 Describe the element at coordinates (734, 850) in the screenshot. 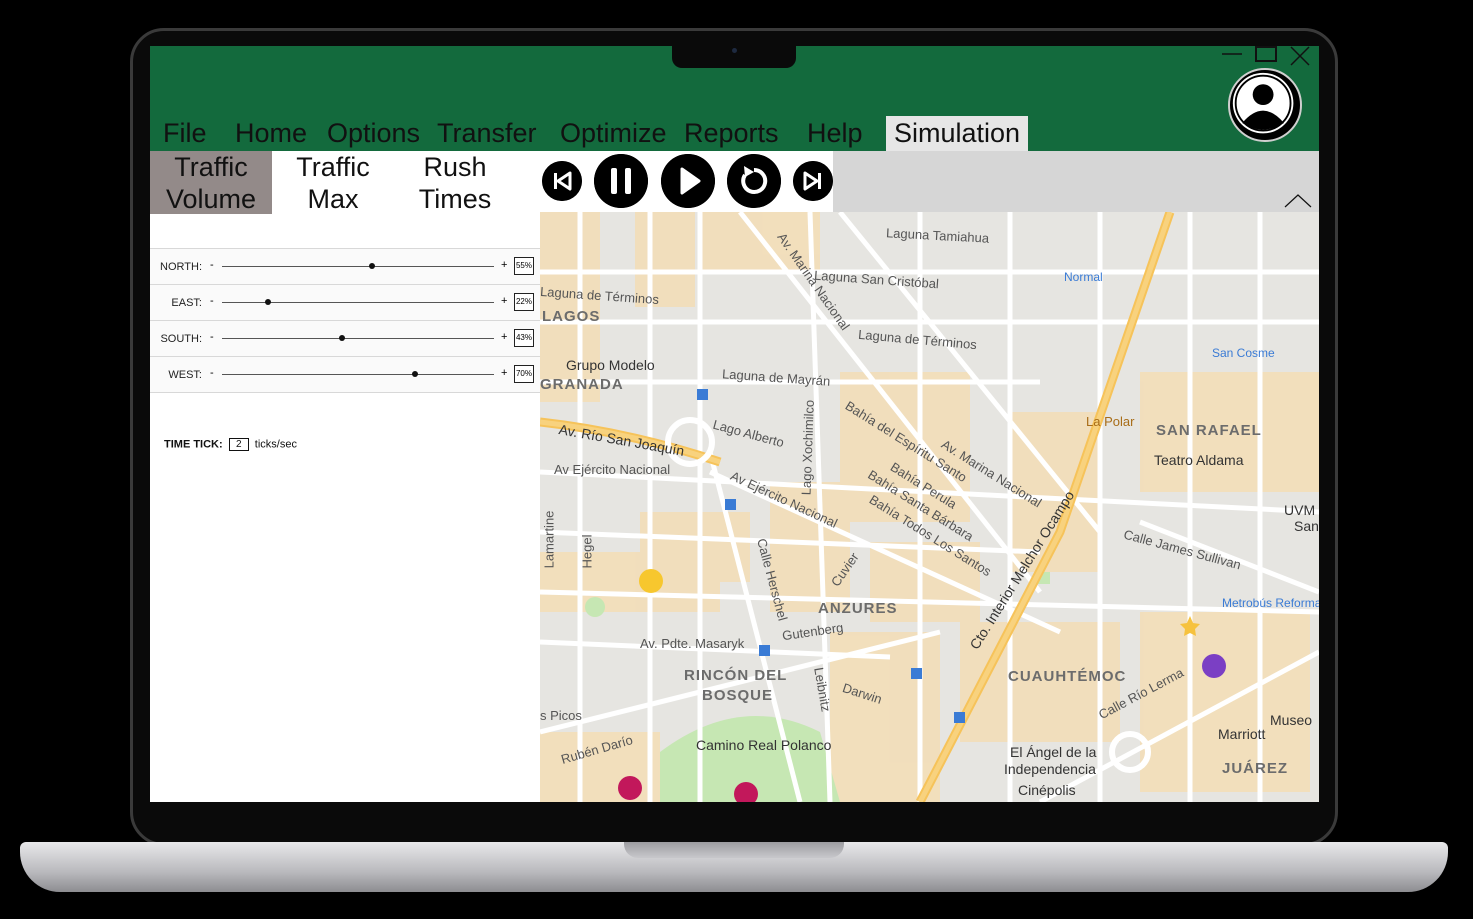

I see `laptop-hinge-notch` at that location.